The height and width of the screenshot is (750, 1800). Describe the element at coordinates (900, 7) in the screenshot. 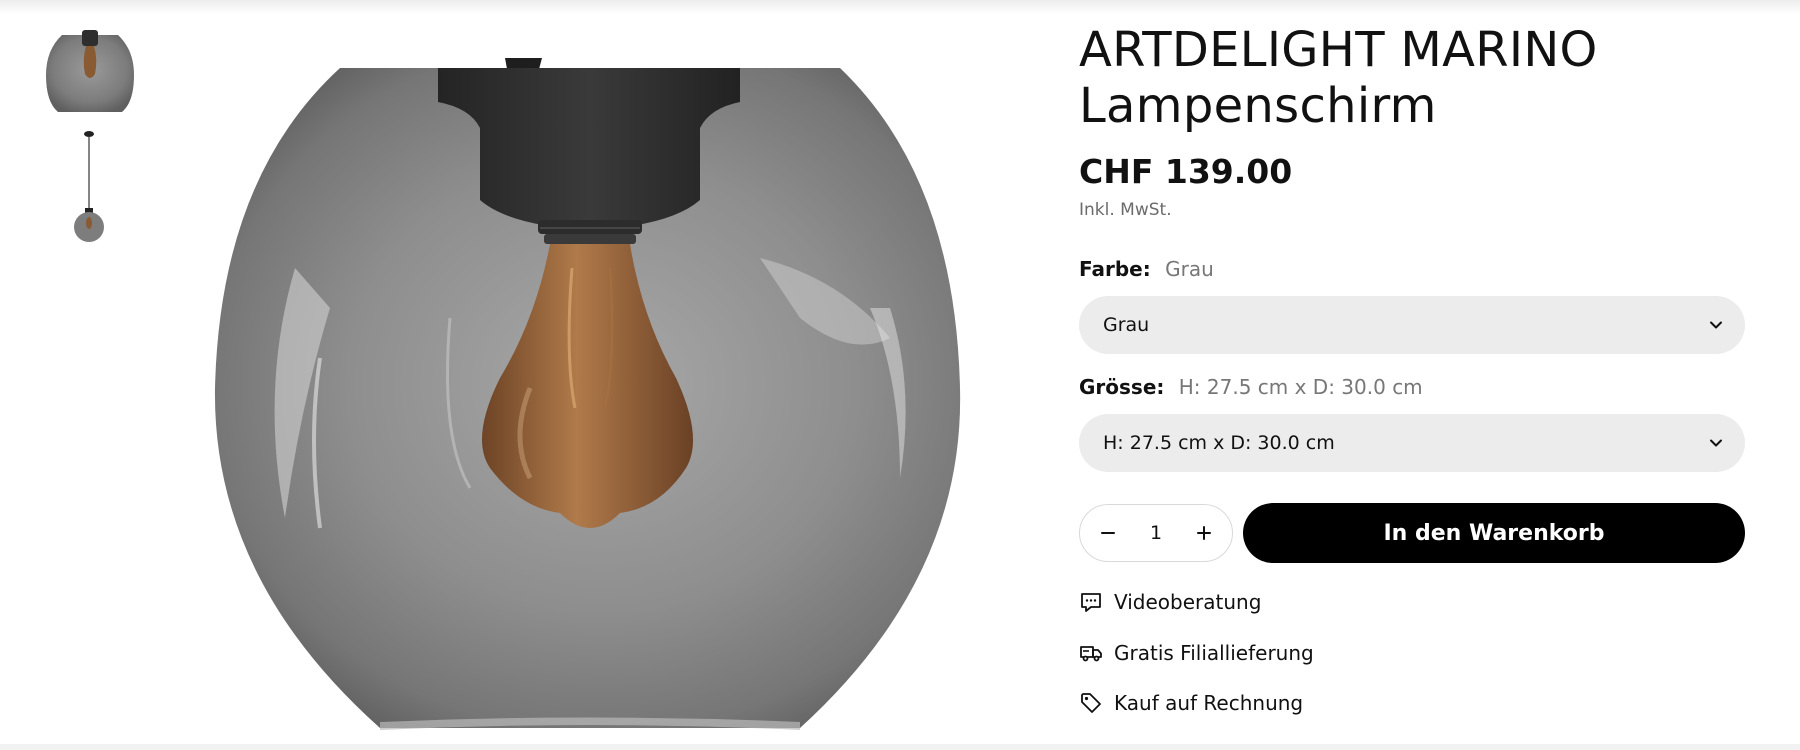

I see `top-shadow` at that location.